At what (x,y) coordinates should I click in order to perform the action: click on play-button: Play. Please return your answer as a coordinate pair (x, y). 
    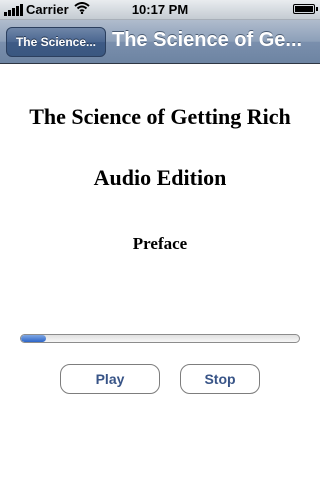
    Looking at the image, I should click on (110, 379).